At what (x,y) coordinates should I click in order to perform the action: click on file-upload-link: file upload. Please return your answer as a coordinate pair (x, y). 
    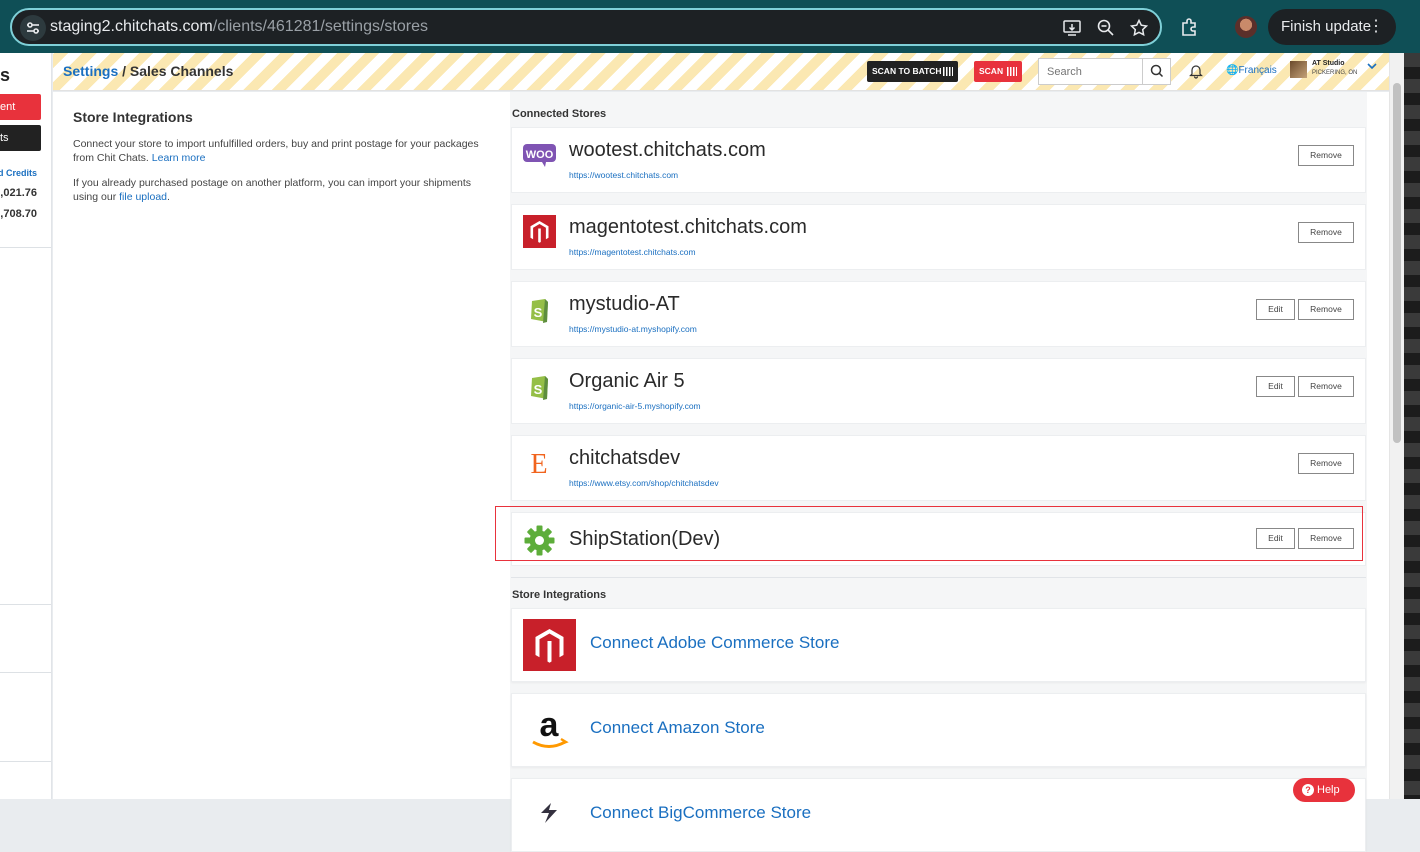
    Looking at the image, I should click on (143, 197).